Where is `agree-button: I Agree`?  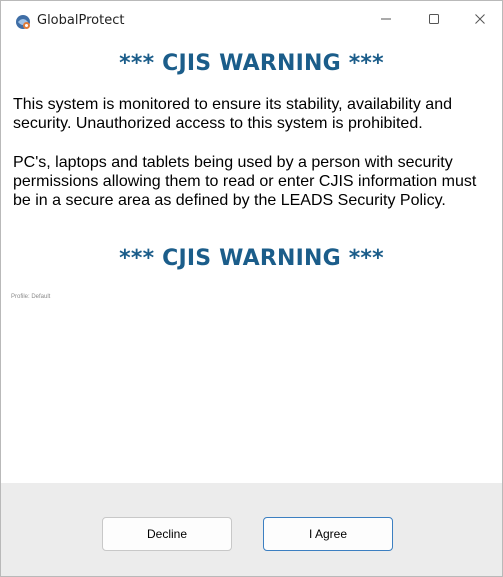 agree-button: I Agree is located at coordinates (328, 534).